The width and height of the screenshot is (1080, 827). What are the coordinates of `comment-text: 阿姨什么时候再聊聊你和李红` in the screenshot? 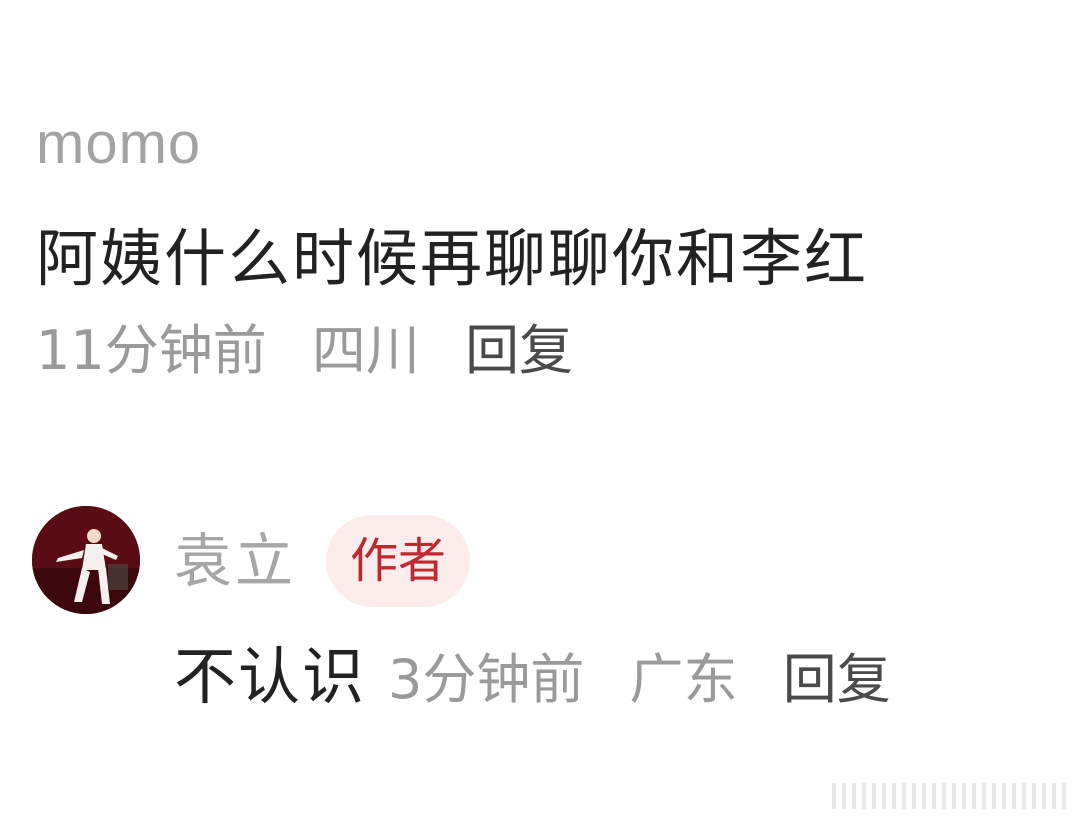 It's located at (452, 258).